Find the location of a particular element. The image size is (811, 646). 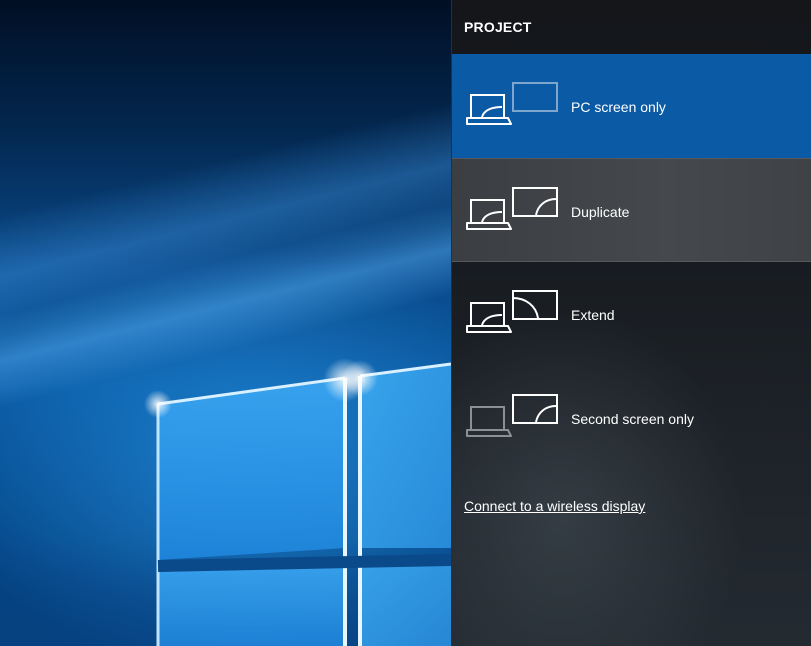

option-duplicate: Duplicate is located at coordinates (631, 210).